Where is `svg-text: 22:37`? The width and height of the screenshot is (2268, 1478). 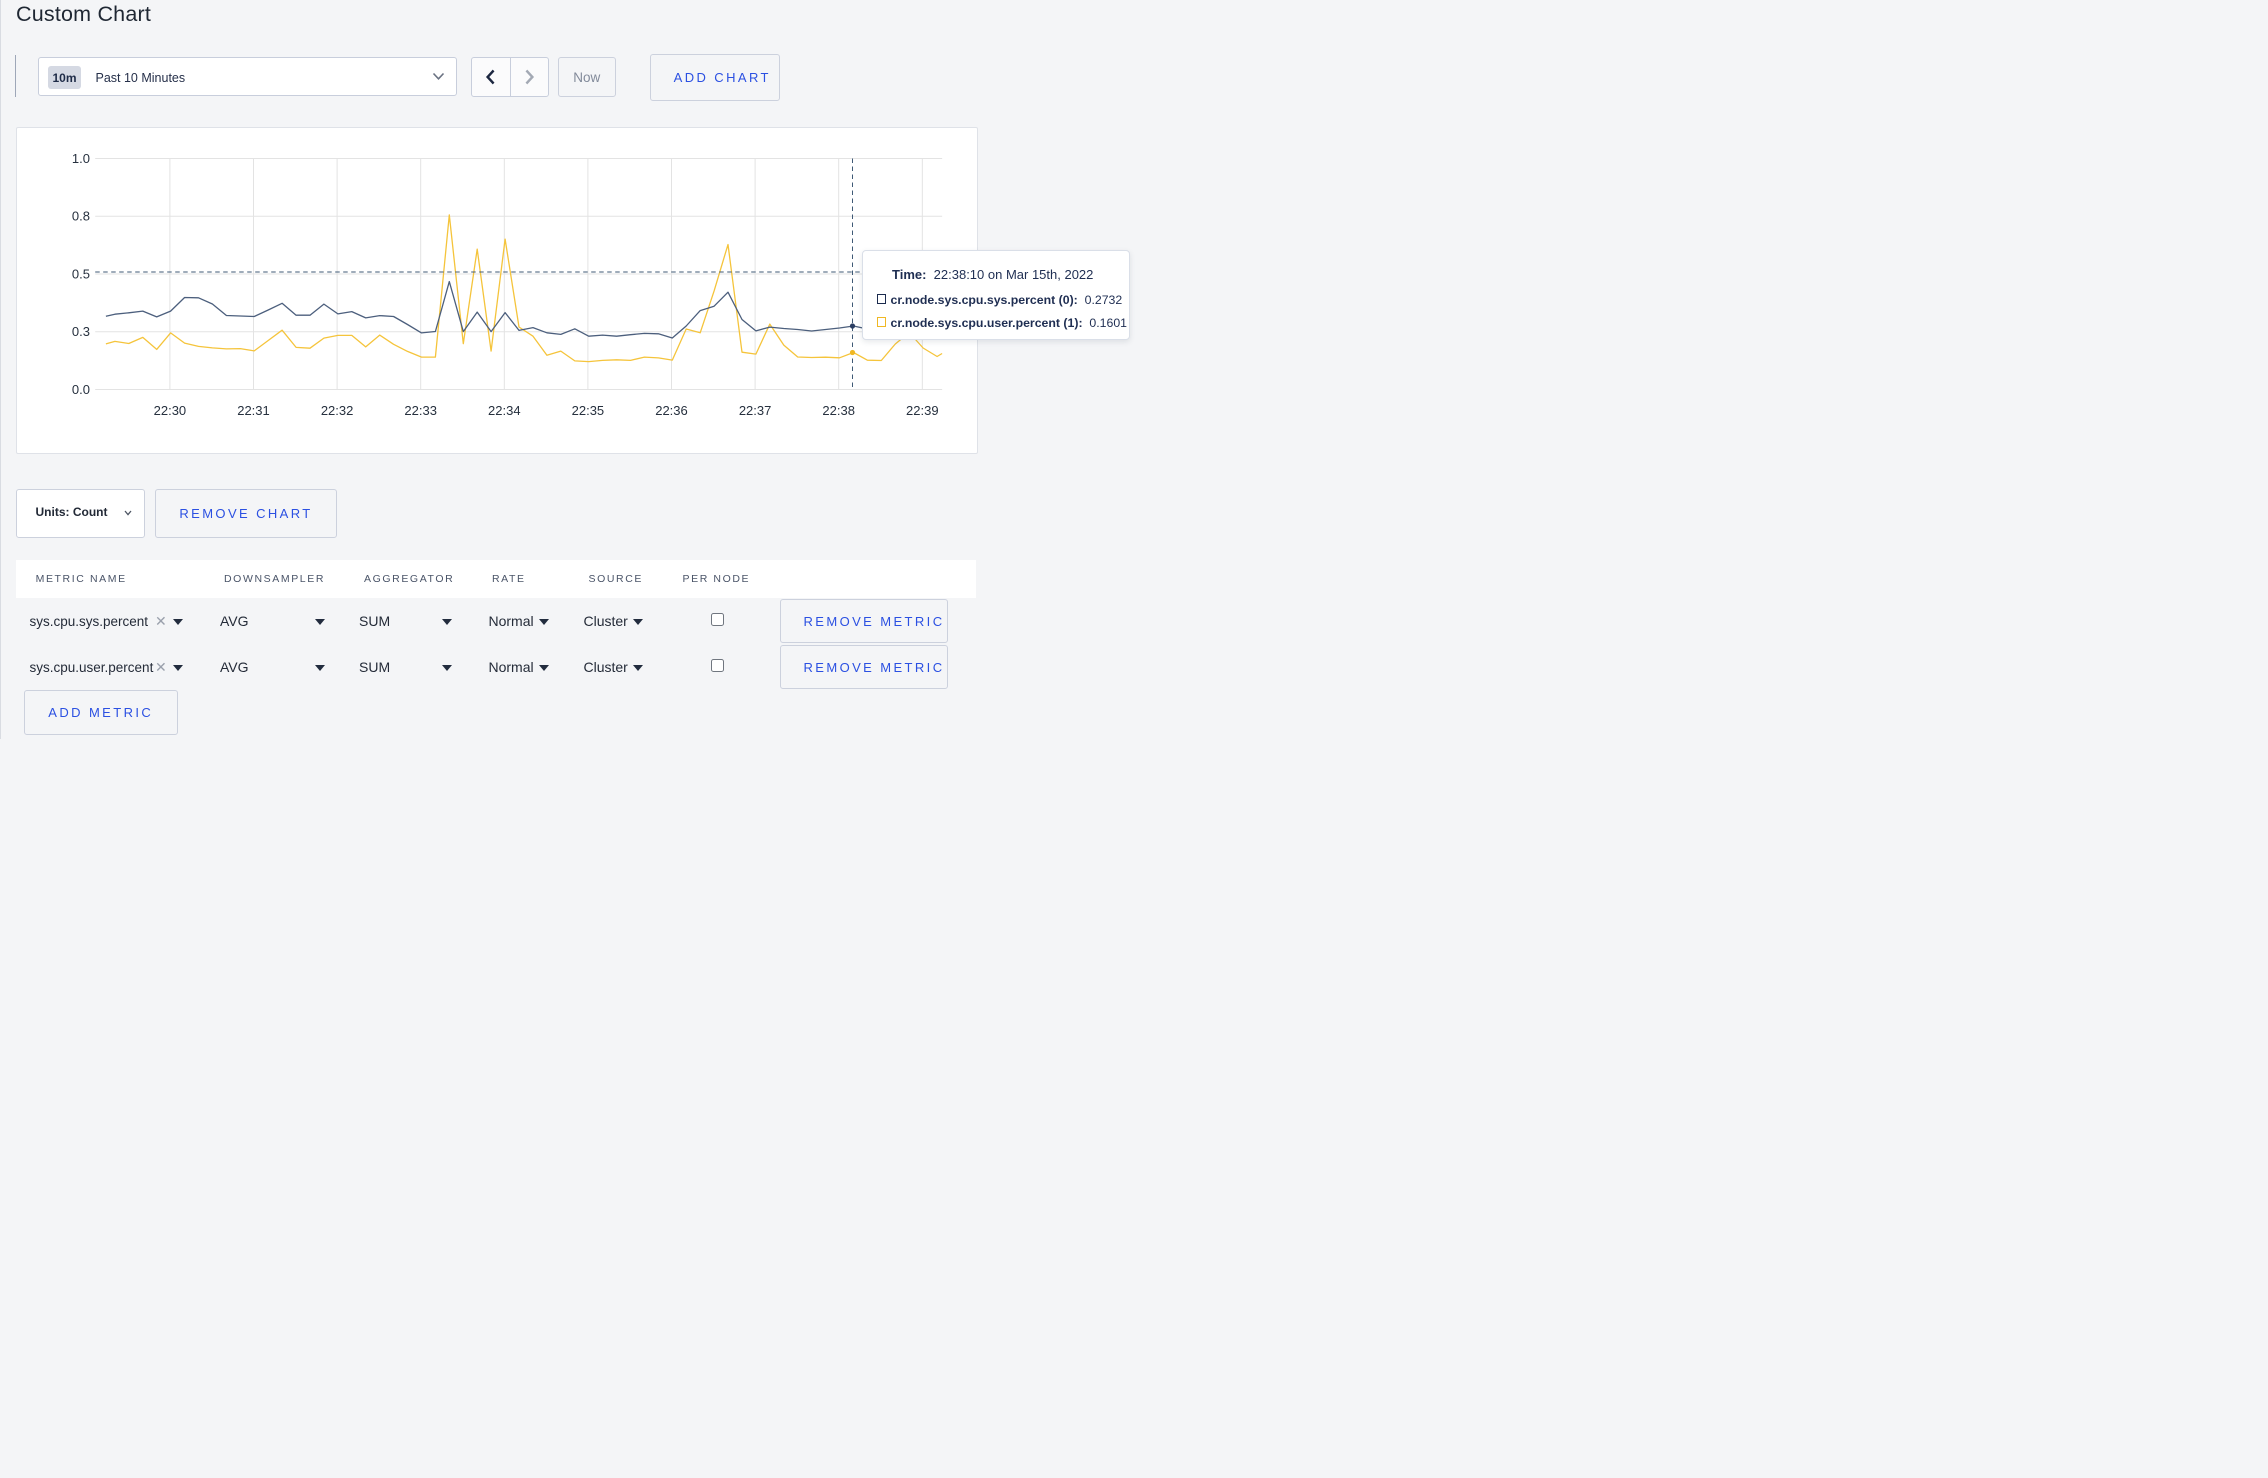
svg-text: 22:37 is located at coordinates (755, 410).